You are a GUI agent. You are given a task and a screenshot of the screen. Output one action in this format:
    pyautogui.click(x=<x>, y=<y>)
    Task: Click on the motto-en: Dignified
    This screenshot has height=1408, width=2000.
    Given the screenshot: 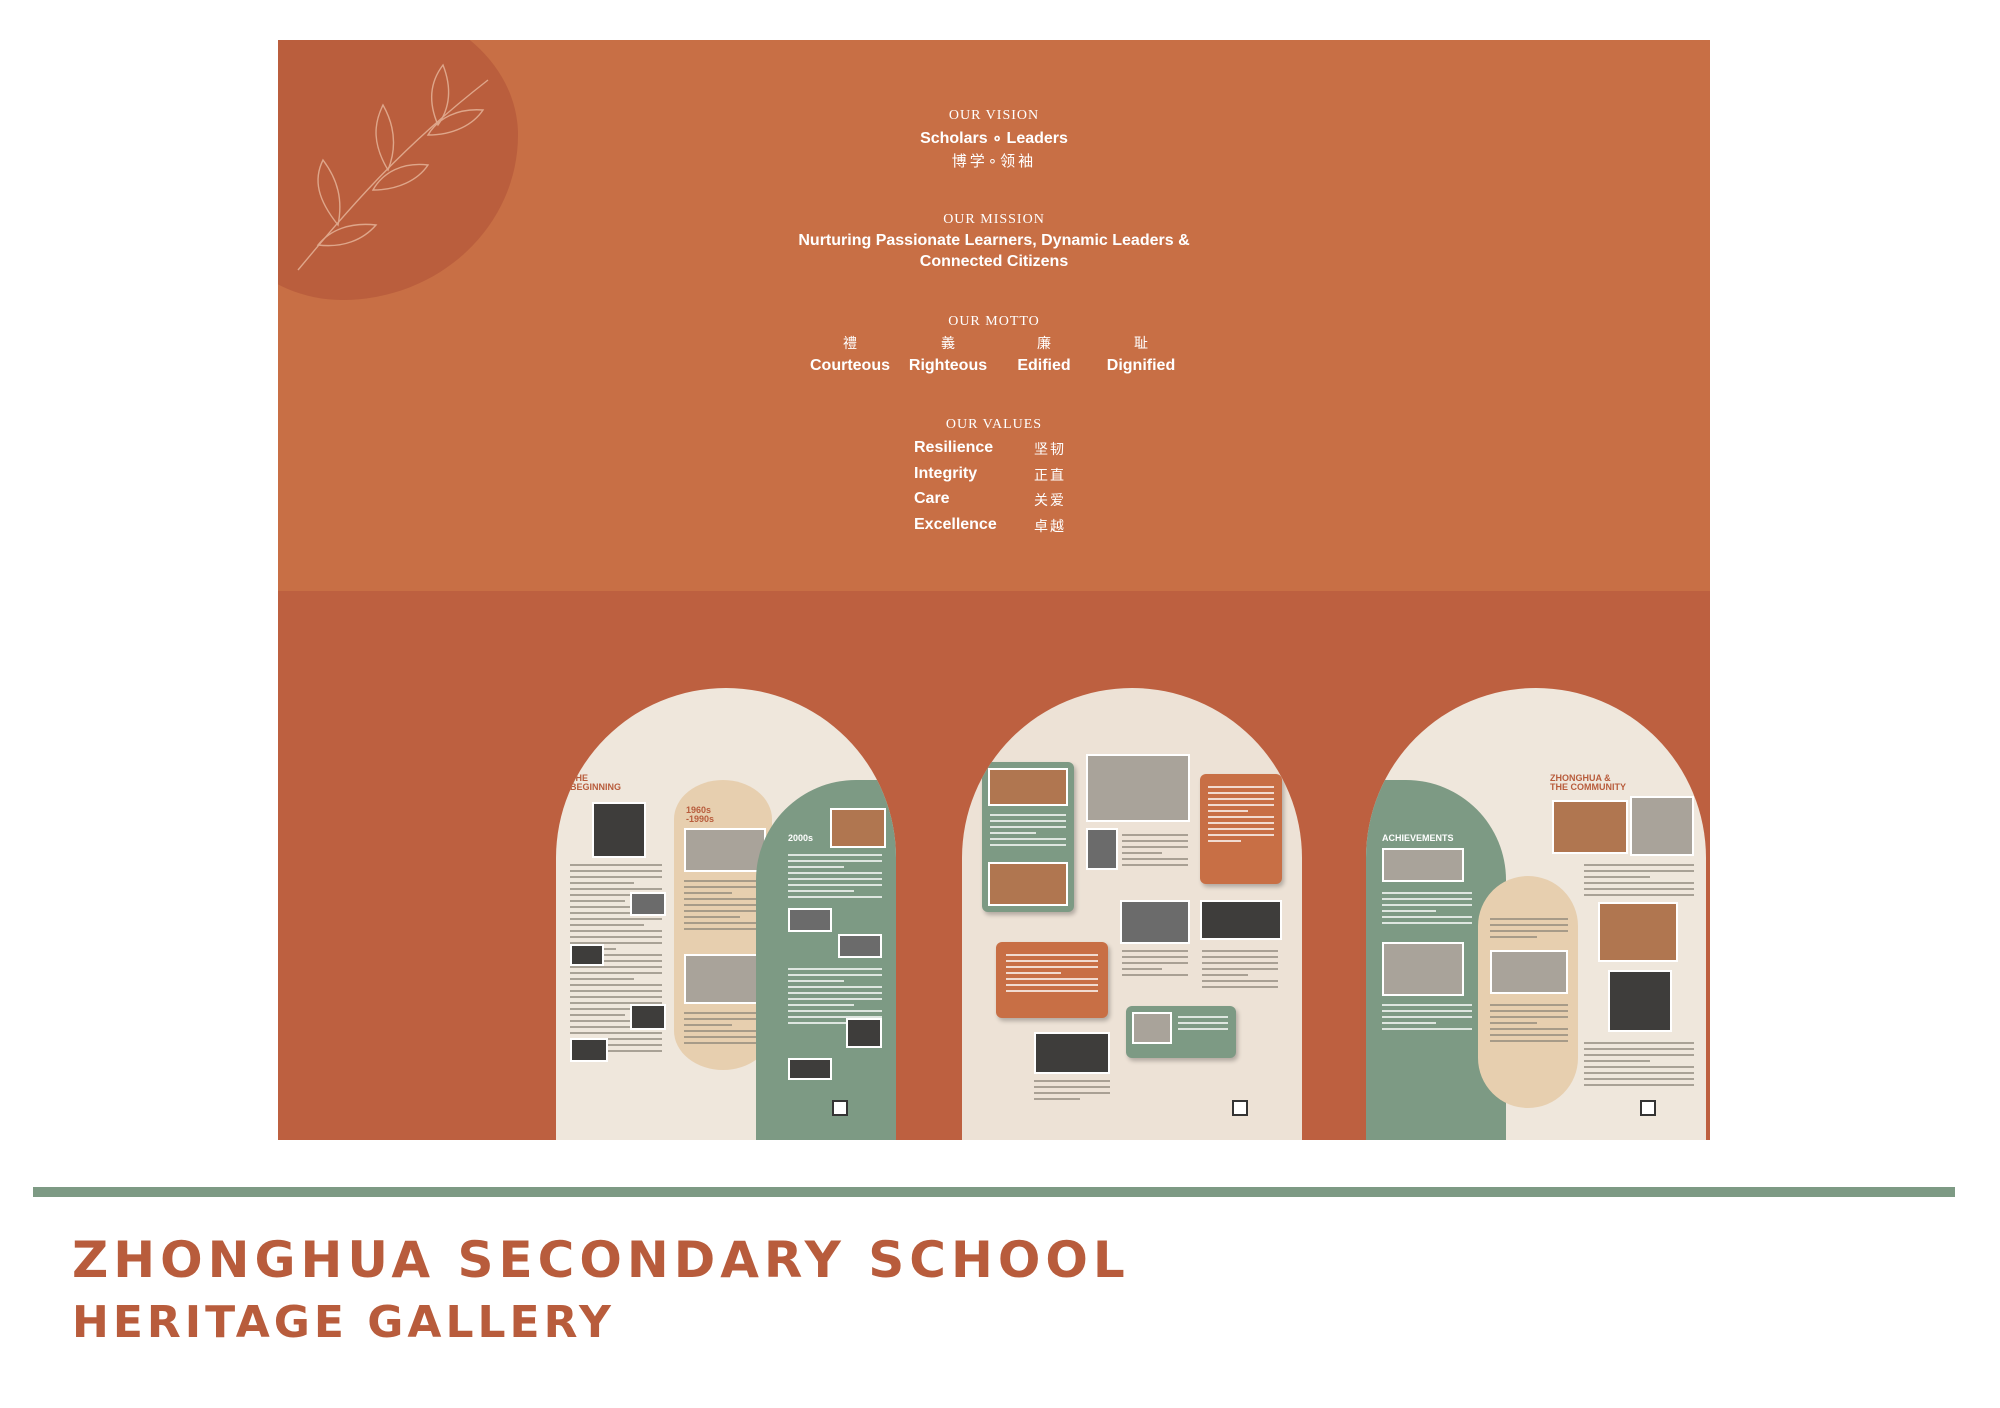 What is the action you would take?
    pyautogui.click(x=1141, y=365)
    